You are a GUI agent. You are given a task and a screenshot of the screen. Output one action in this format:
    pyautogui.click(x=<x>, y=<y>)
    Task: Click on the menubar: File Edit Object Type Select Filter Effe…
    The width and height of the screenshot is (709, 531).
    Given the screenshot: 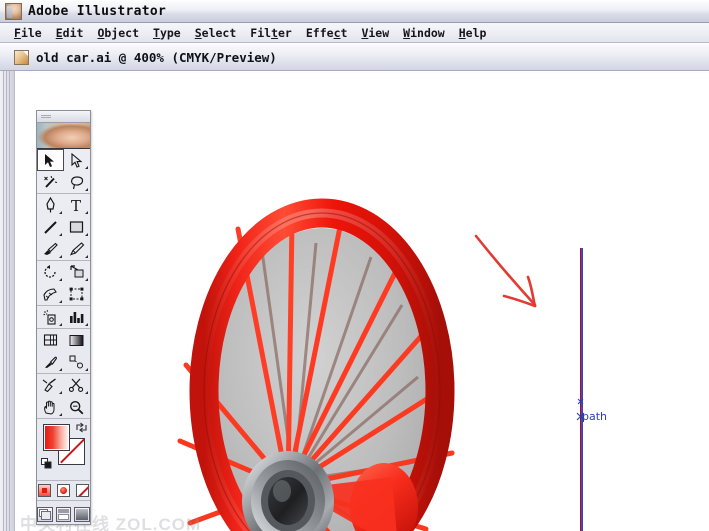 What is the action you would take?
    pyautogui.click(x=354, y=33)
    